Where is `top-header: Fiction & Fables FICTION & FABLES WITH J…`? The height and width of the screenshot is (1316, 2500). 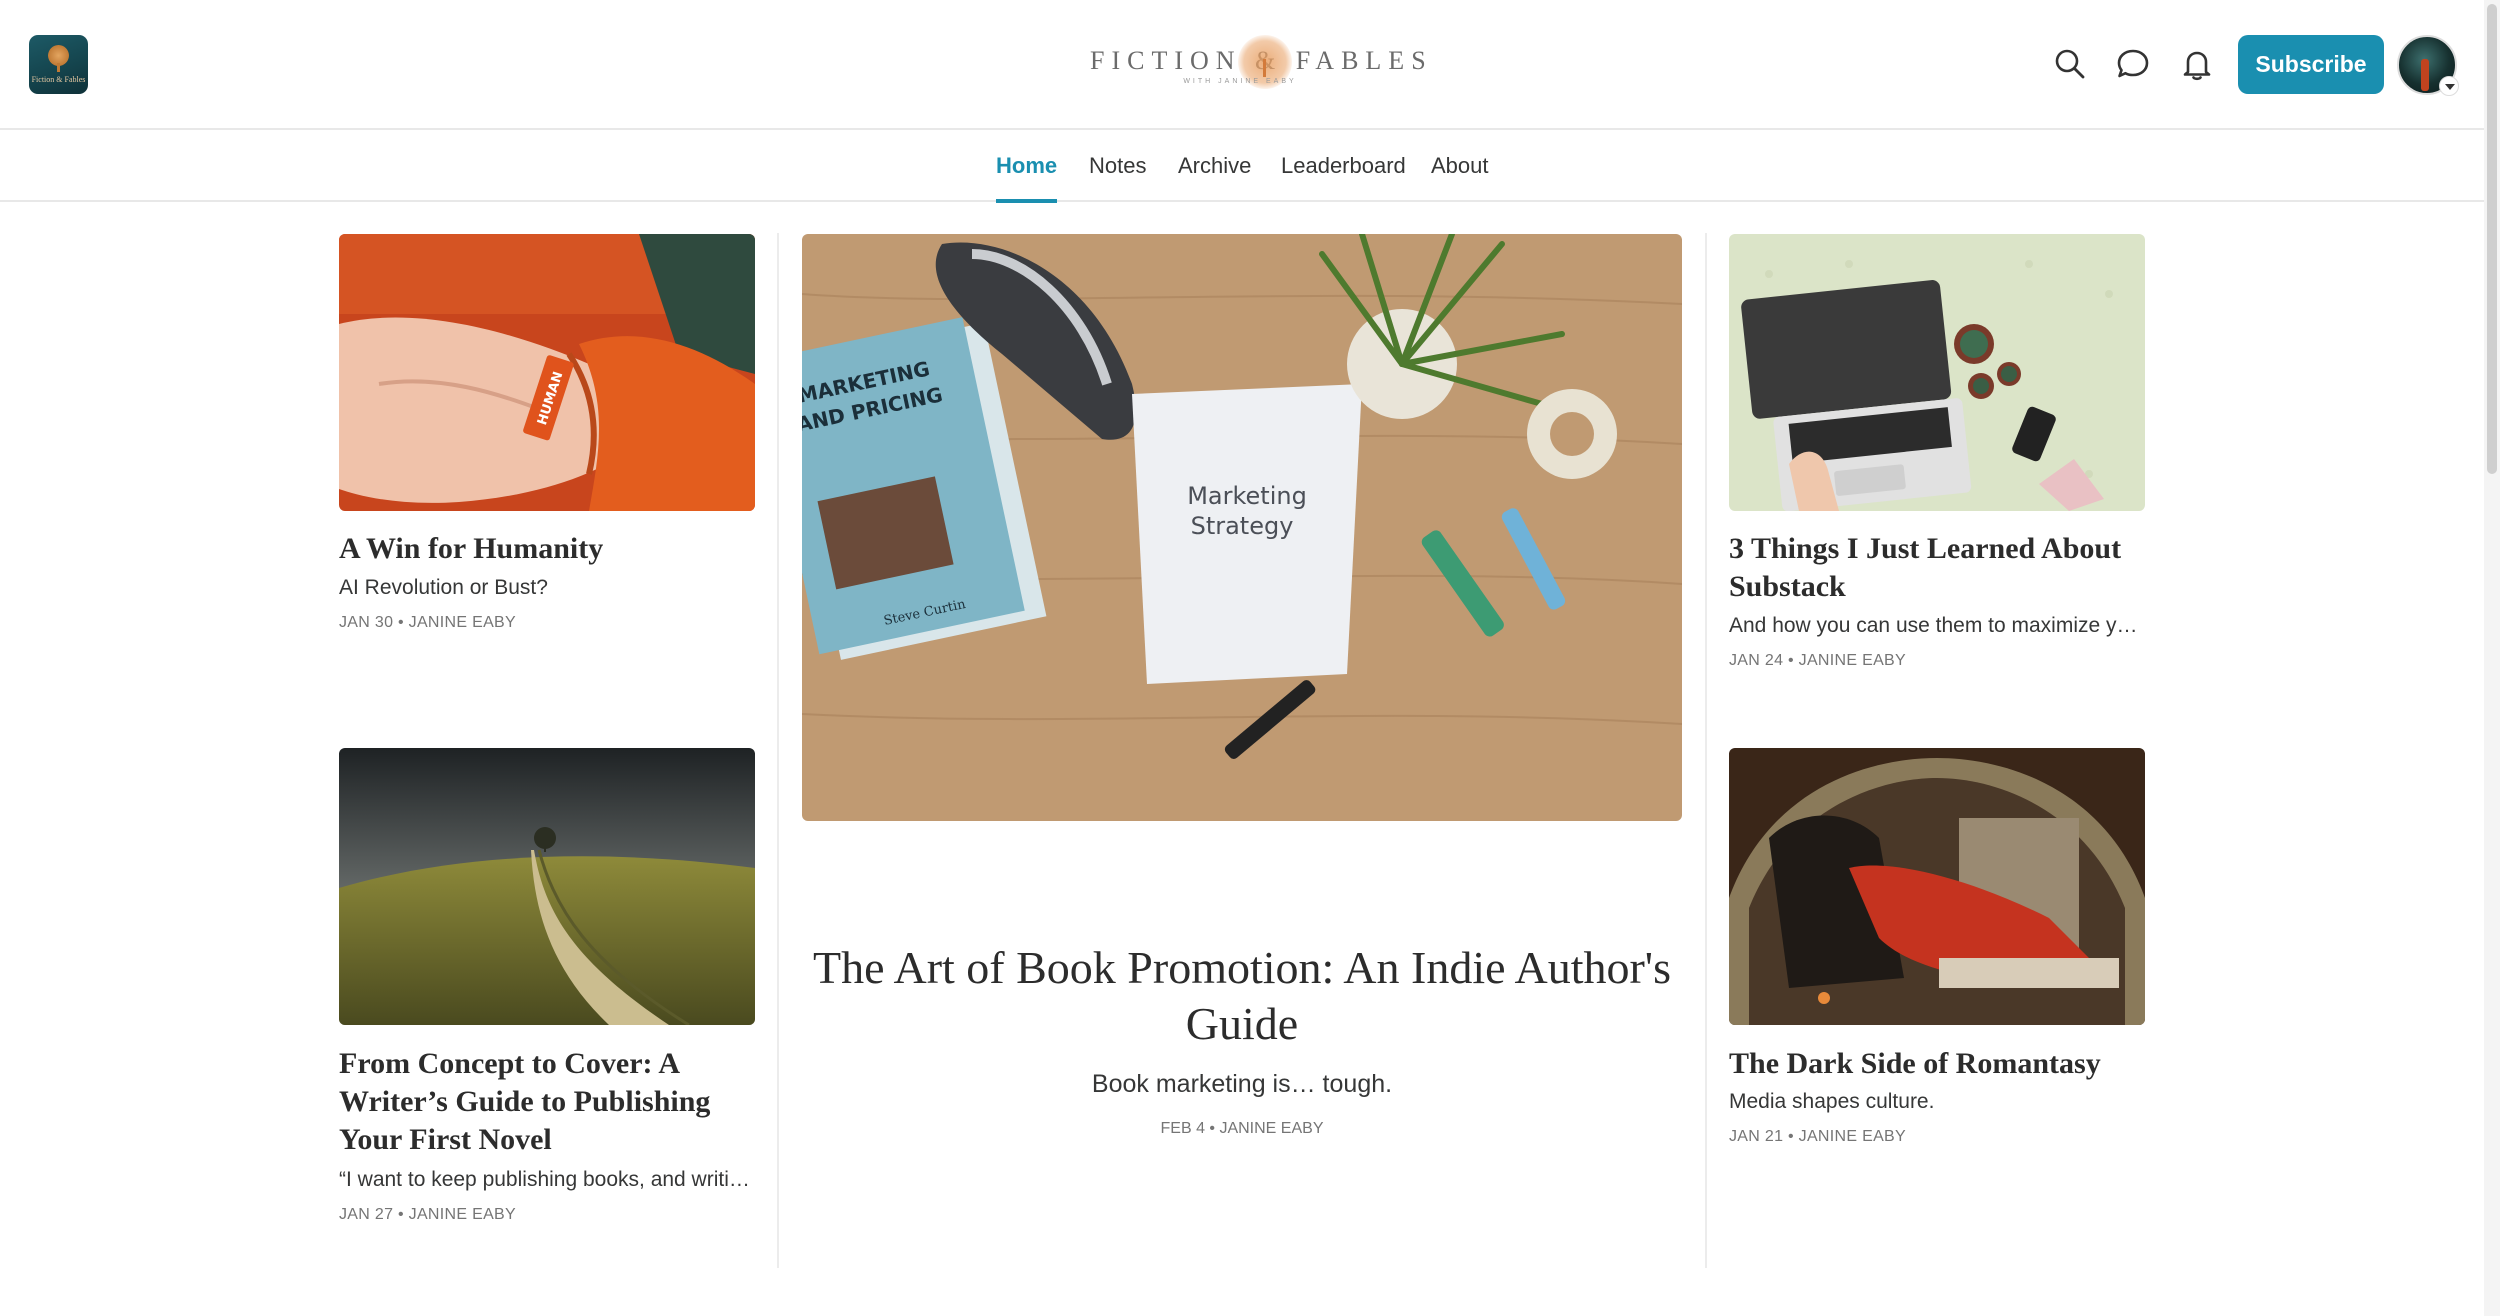
top-header: Fiction & Fables FICTION & FABLES WITH J… is located at coordinates (1250, 65).